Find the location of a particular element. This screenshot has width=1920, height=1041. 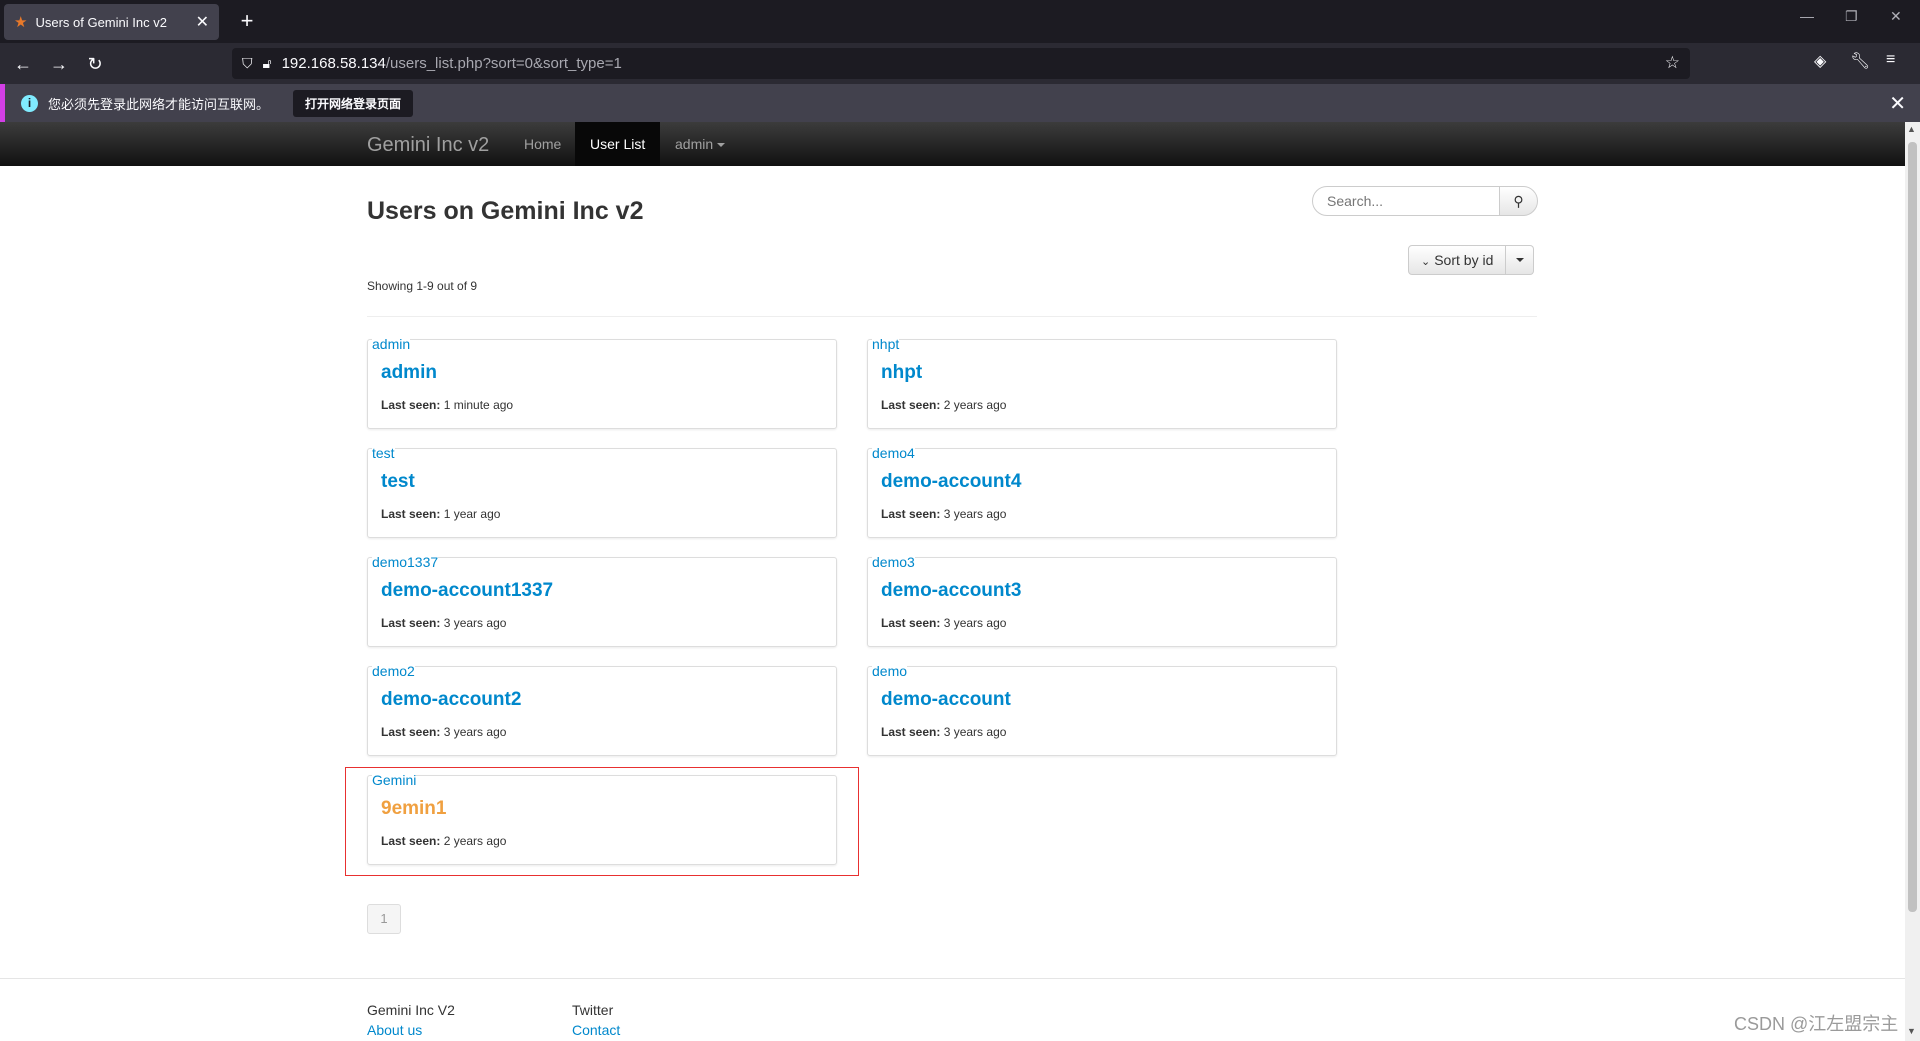

bookmark-star-icon: ☆ is located at coordinates (1672, 63).